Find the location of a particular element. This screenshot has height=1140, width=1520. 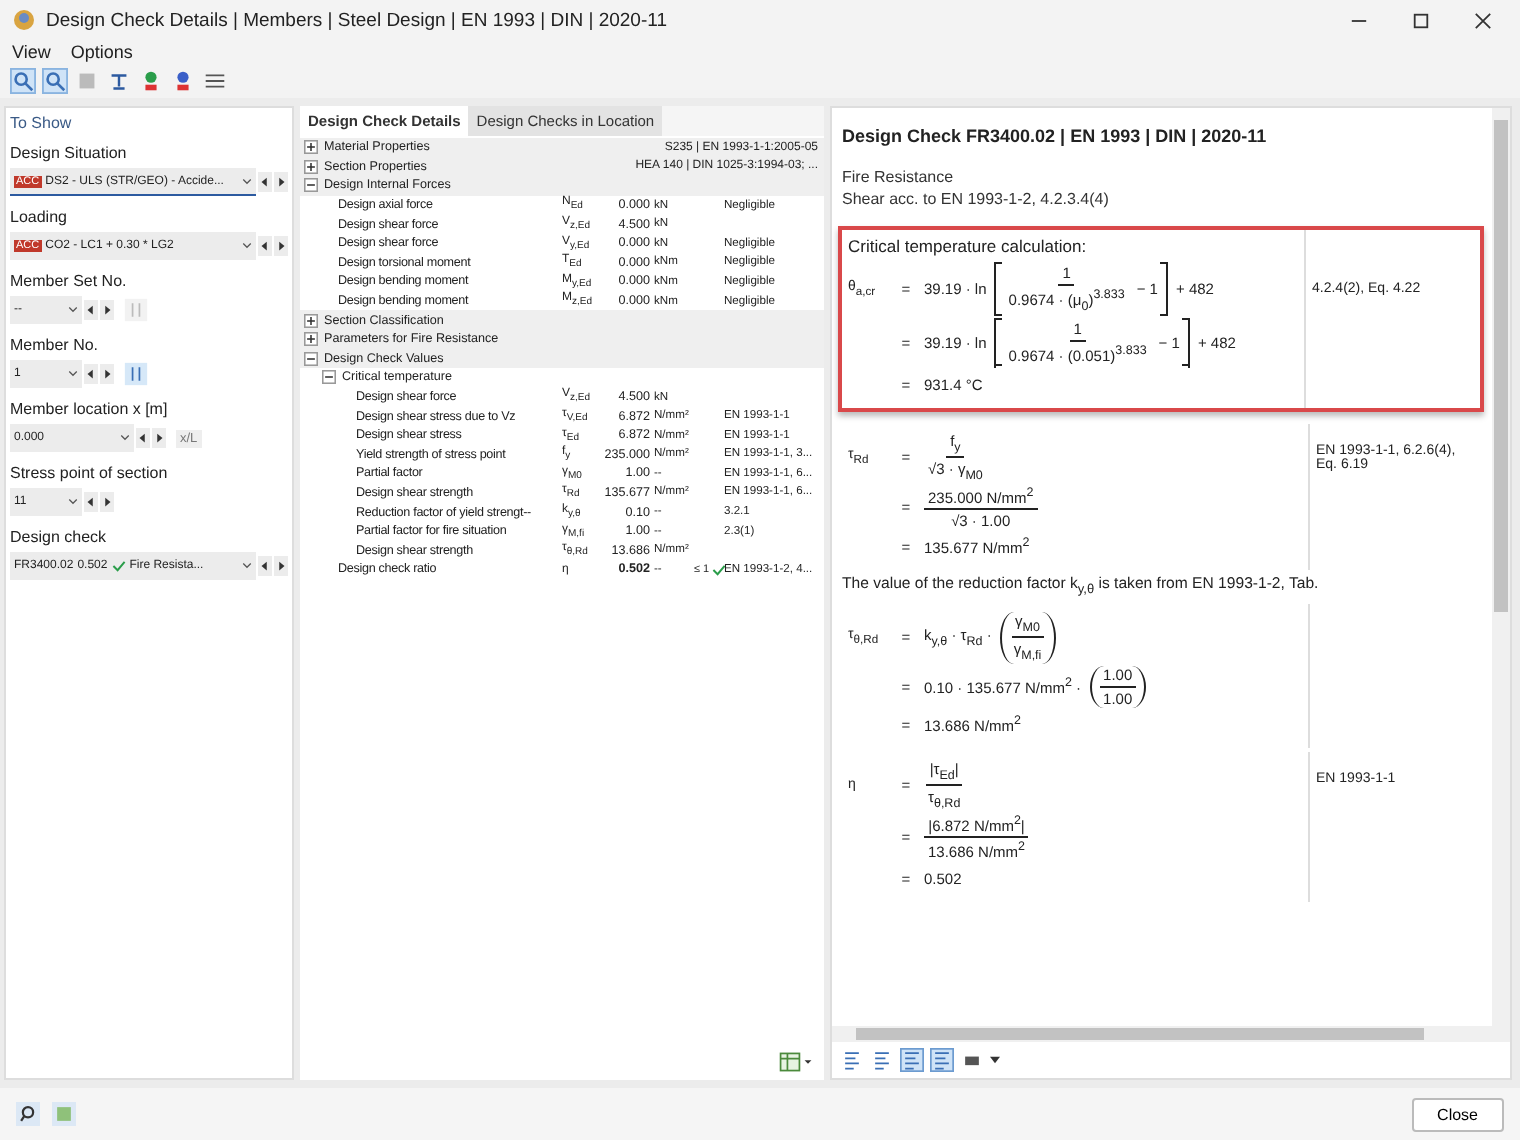

close-button: Close is located at coordinates (1457, 1114).